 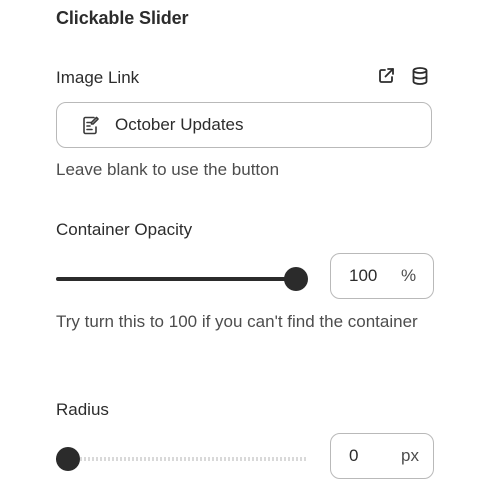 What do you see at coordinates (373, 276) in the screenshot?
I see `container-opacity-value: 100` at bounding box center [373, 276].